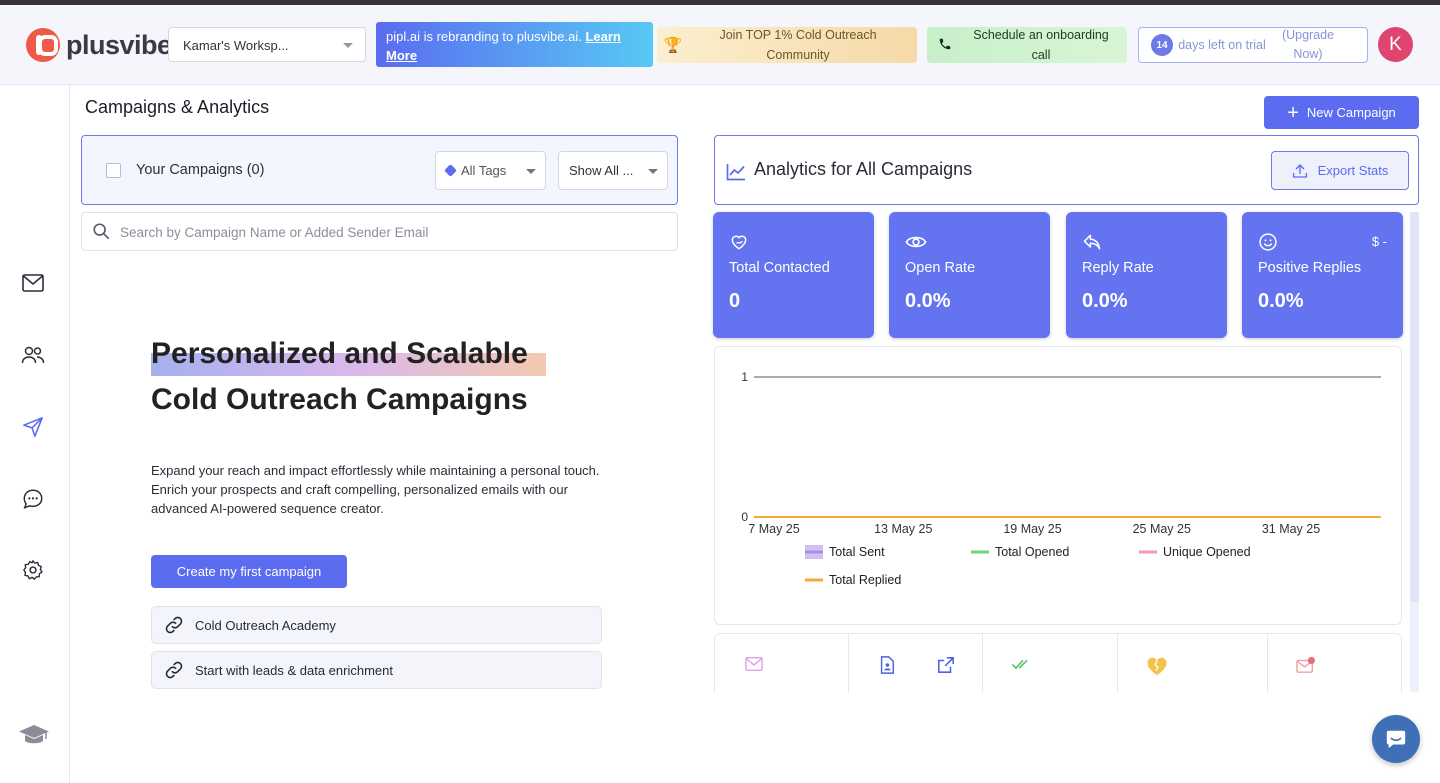 The width and height of the screenshot is (1440, 783). Describe the element at coordinates (1032, 529) in the screenshot. I see `x-tick-label: 19 May 25` at that location.